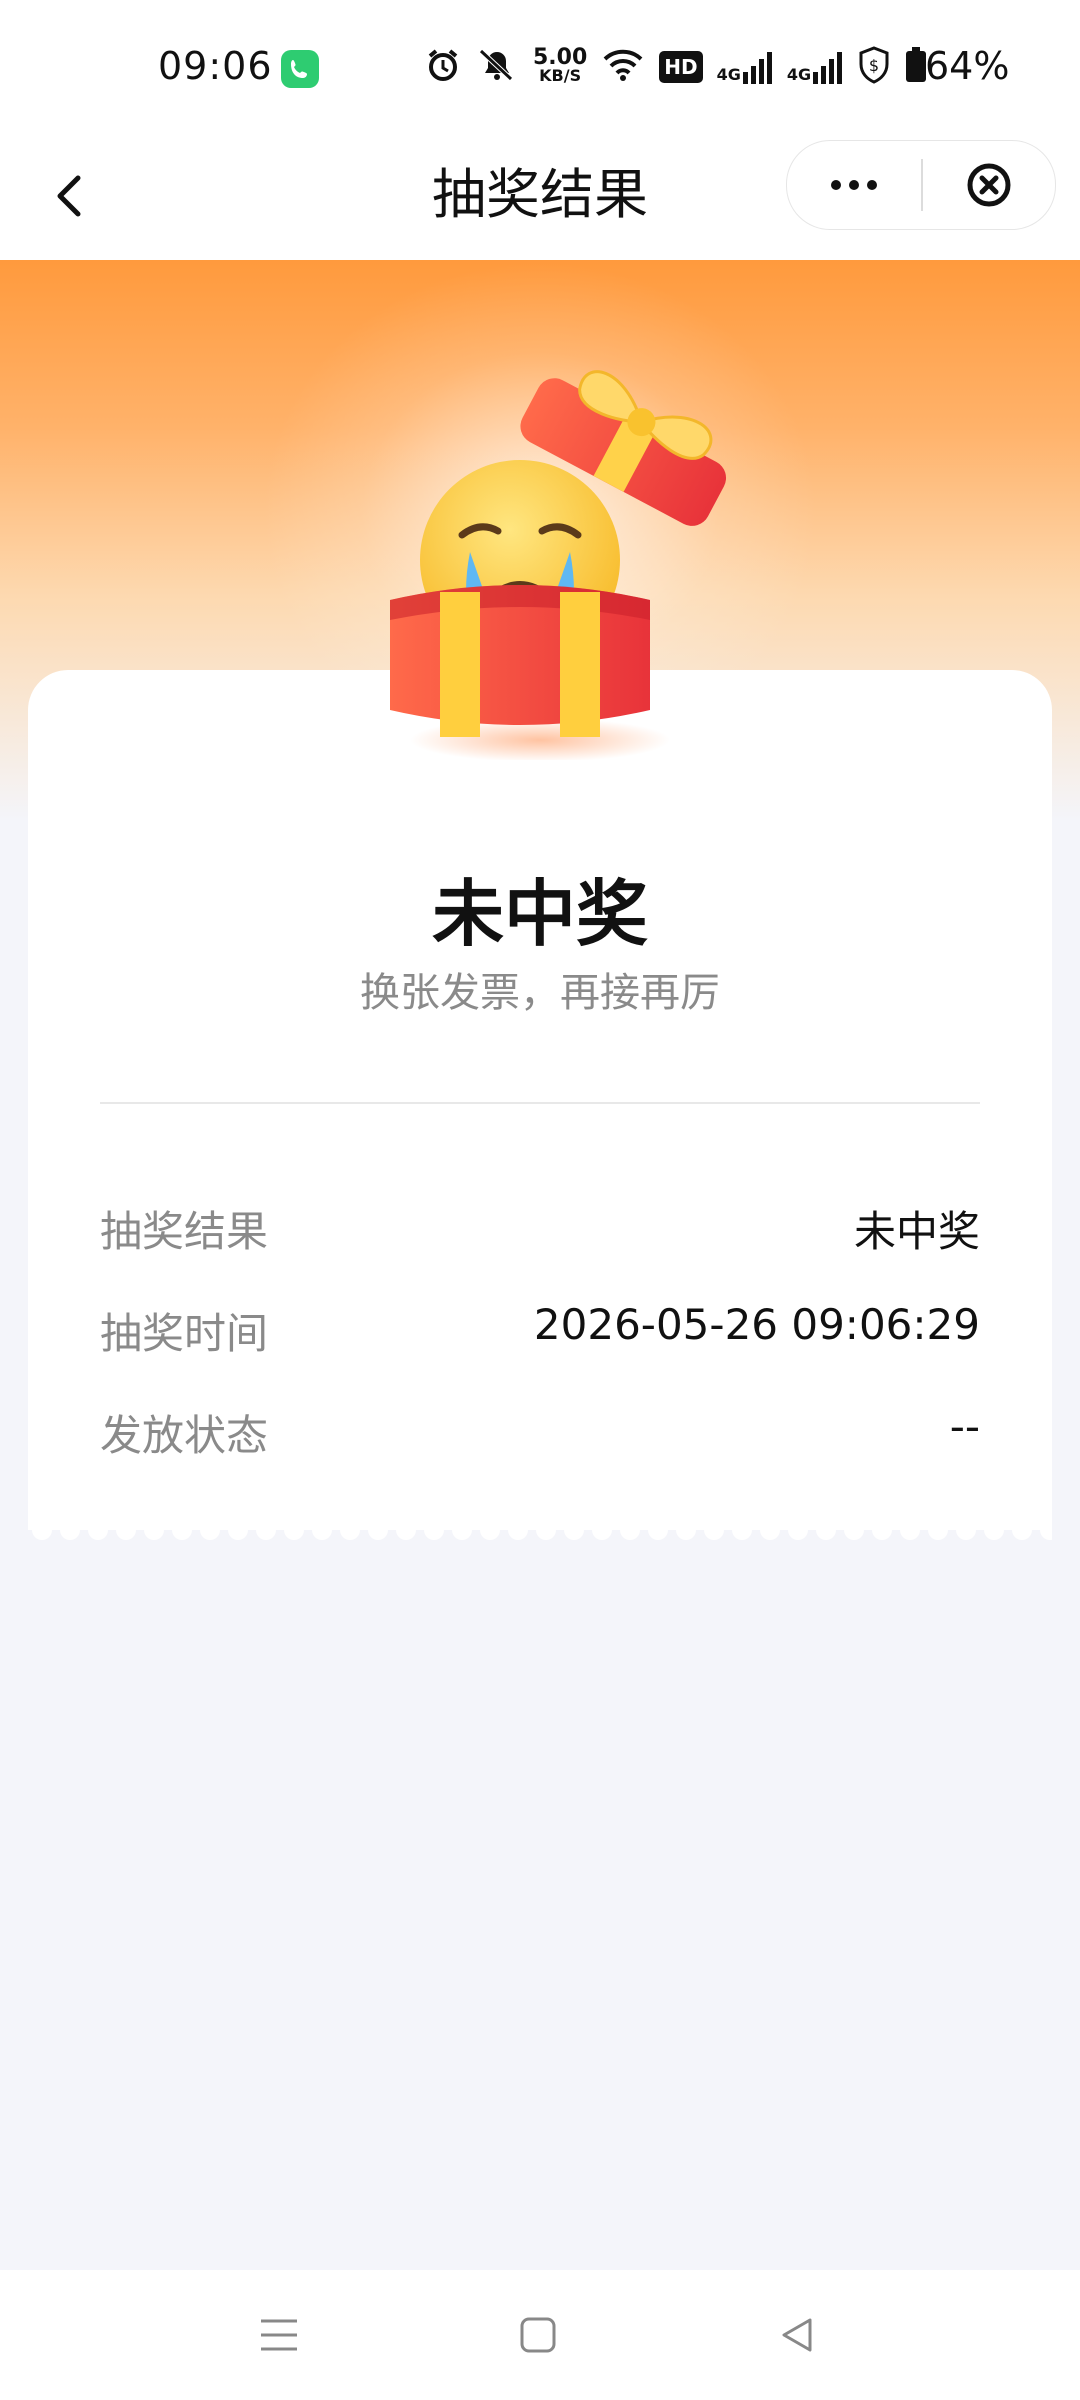  I want to click on mini-program-capsule, so click(921, 185).